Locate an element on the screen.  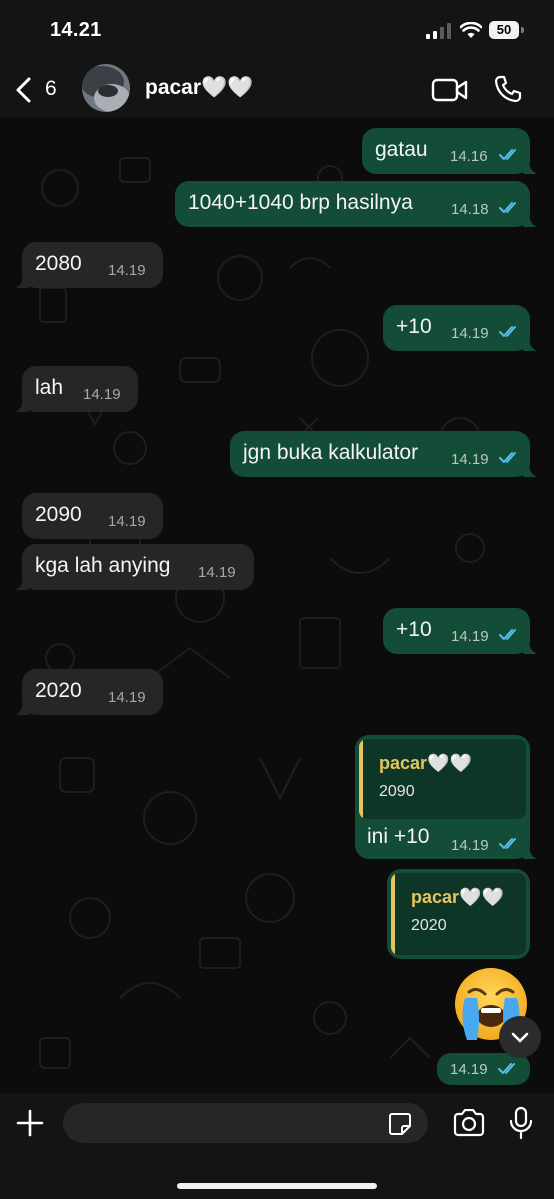
message-bubble-incoming: 2080 14.19 is located at coordinates (89, 265).